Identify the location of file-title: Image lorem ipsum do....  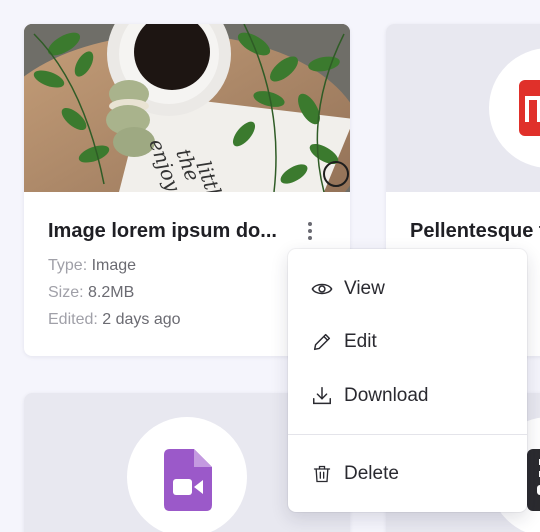
(162, 231).